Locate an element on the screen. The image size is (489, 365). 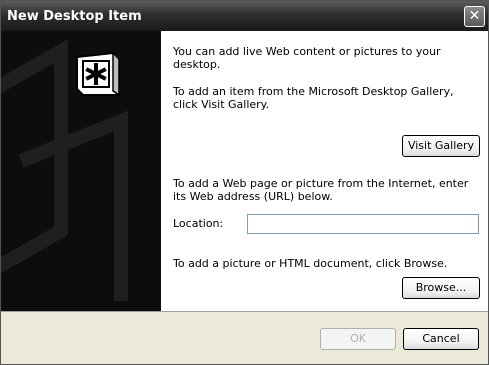
visit-gallery-button: Visit Gallery is located at coordinates (441, 146).